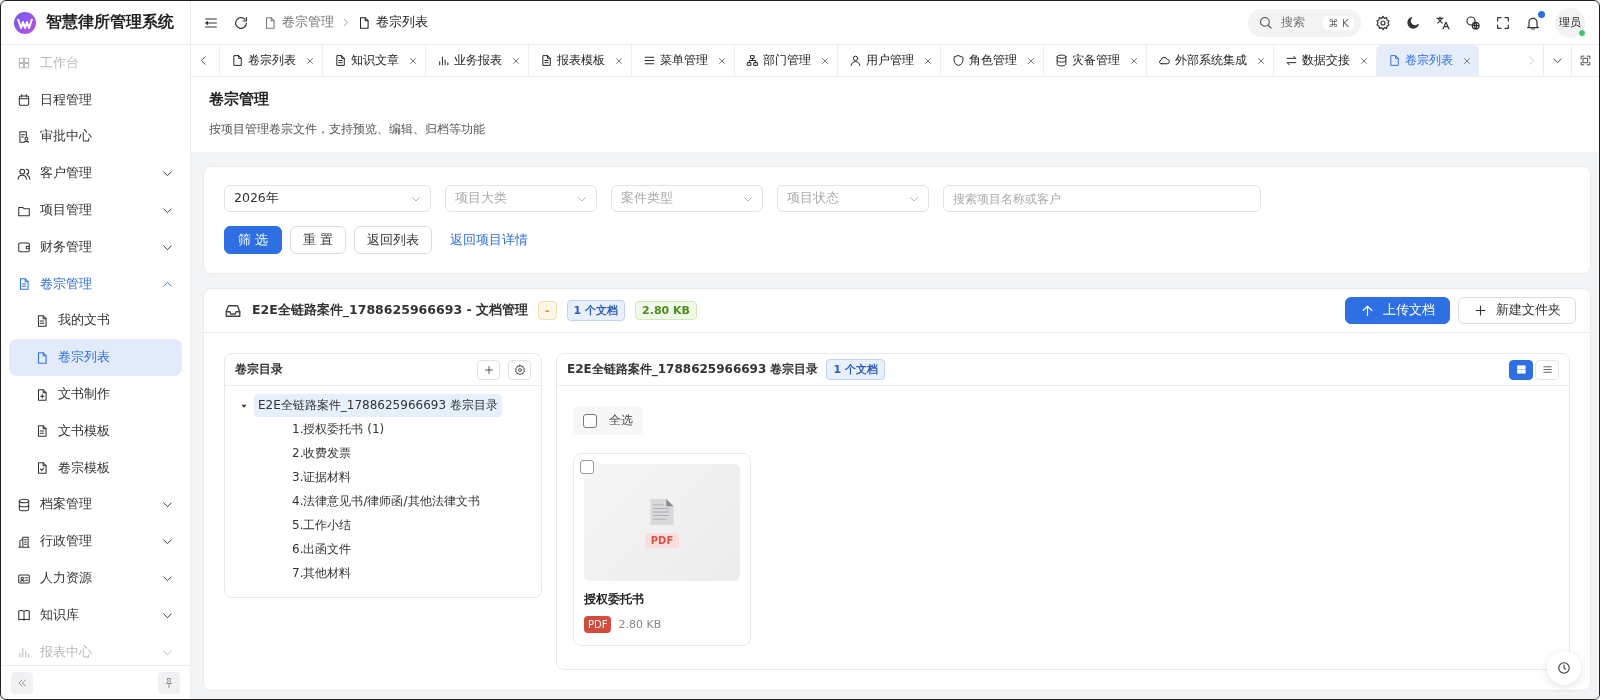  What do you see at coordinates (95, 542) in the screenshot?
I see `sidebar-item: 行政管理` at bounding box center [95, 542].